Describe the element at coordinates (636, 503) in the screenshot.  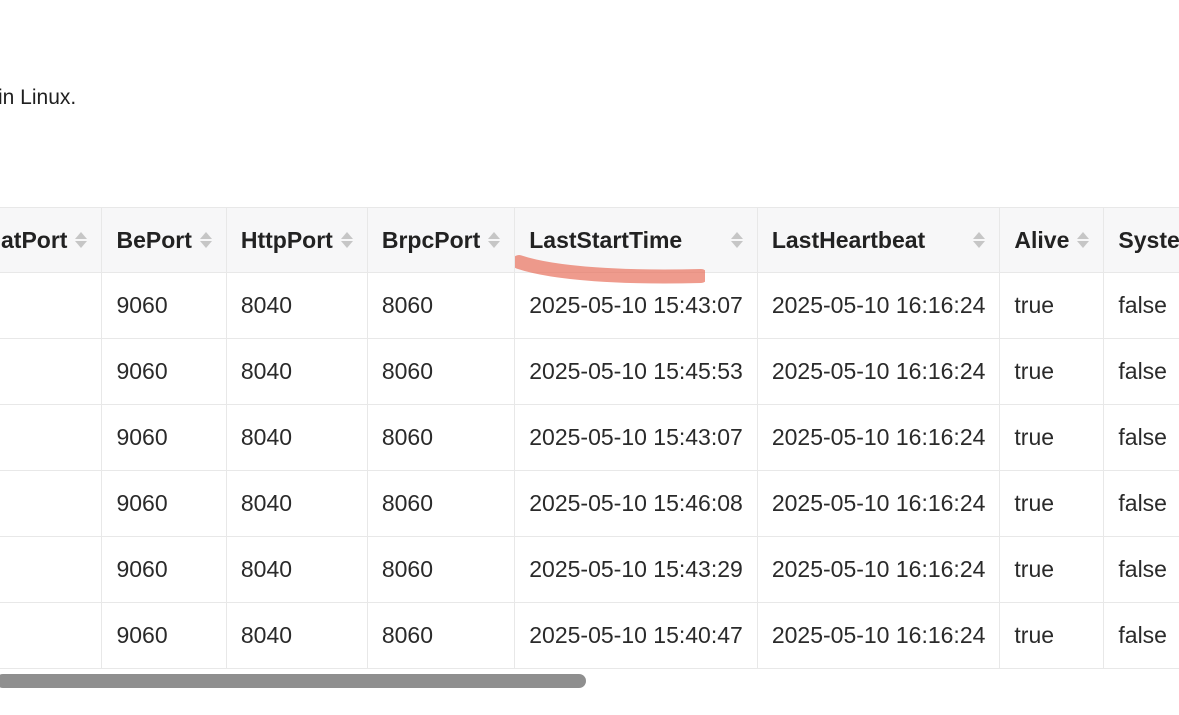
I see `table-cell: 2025-05-10 15:46:08` at that location.